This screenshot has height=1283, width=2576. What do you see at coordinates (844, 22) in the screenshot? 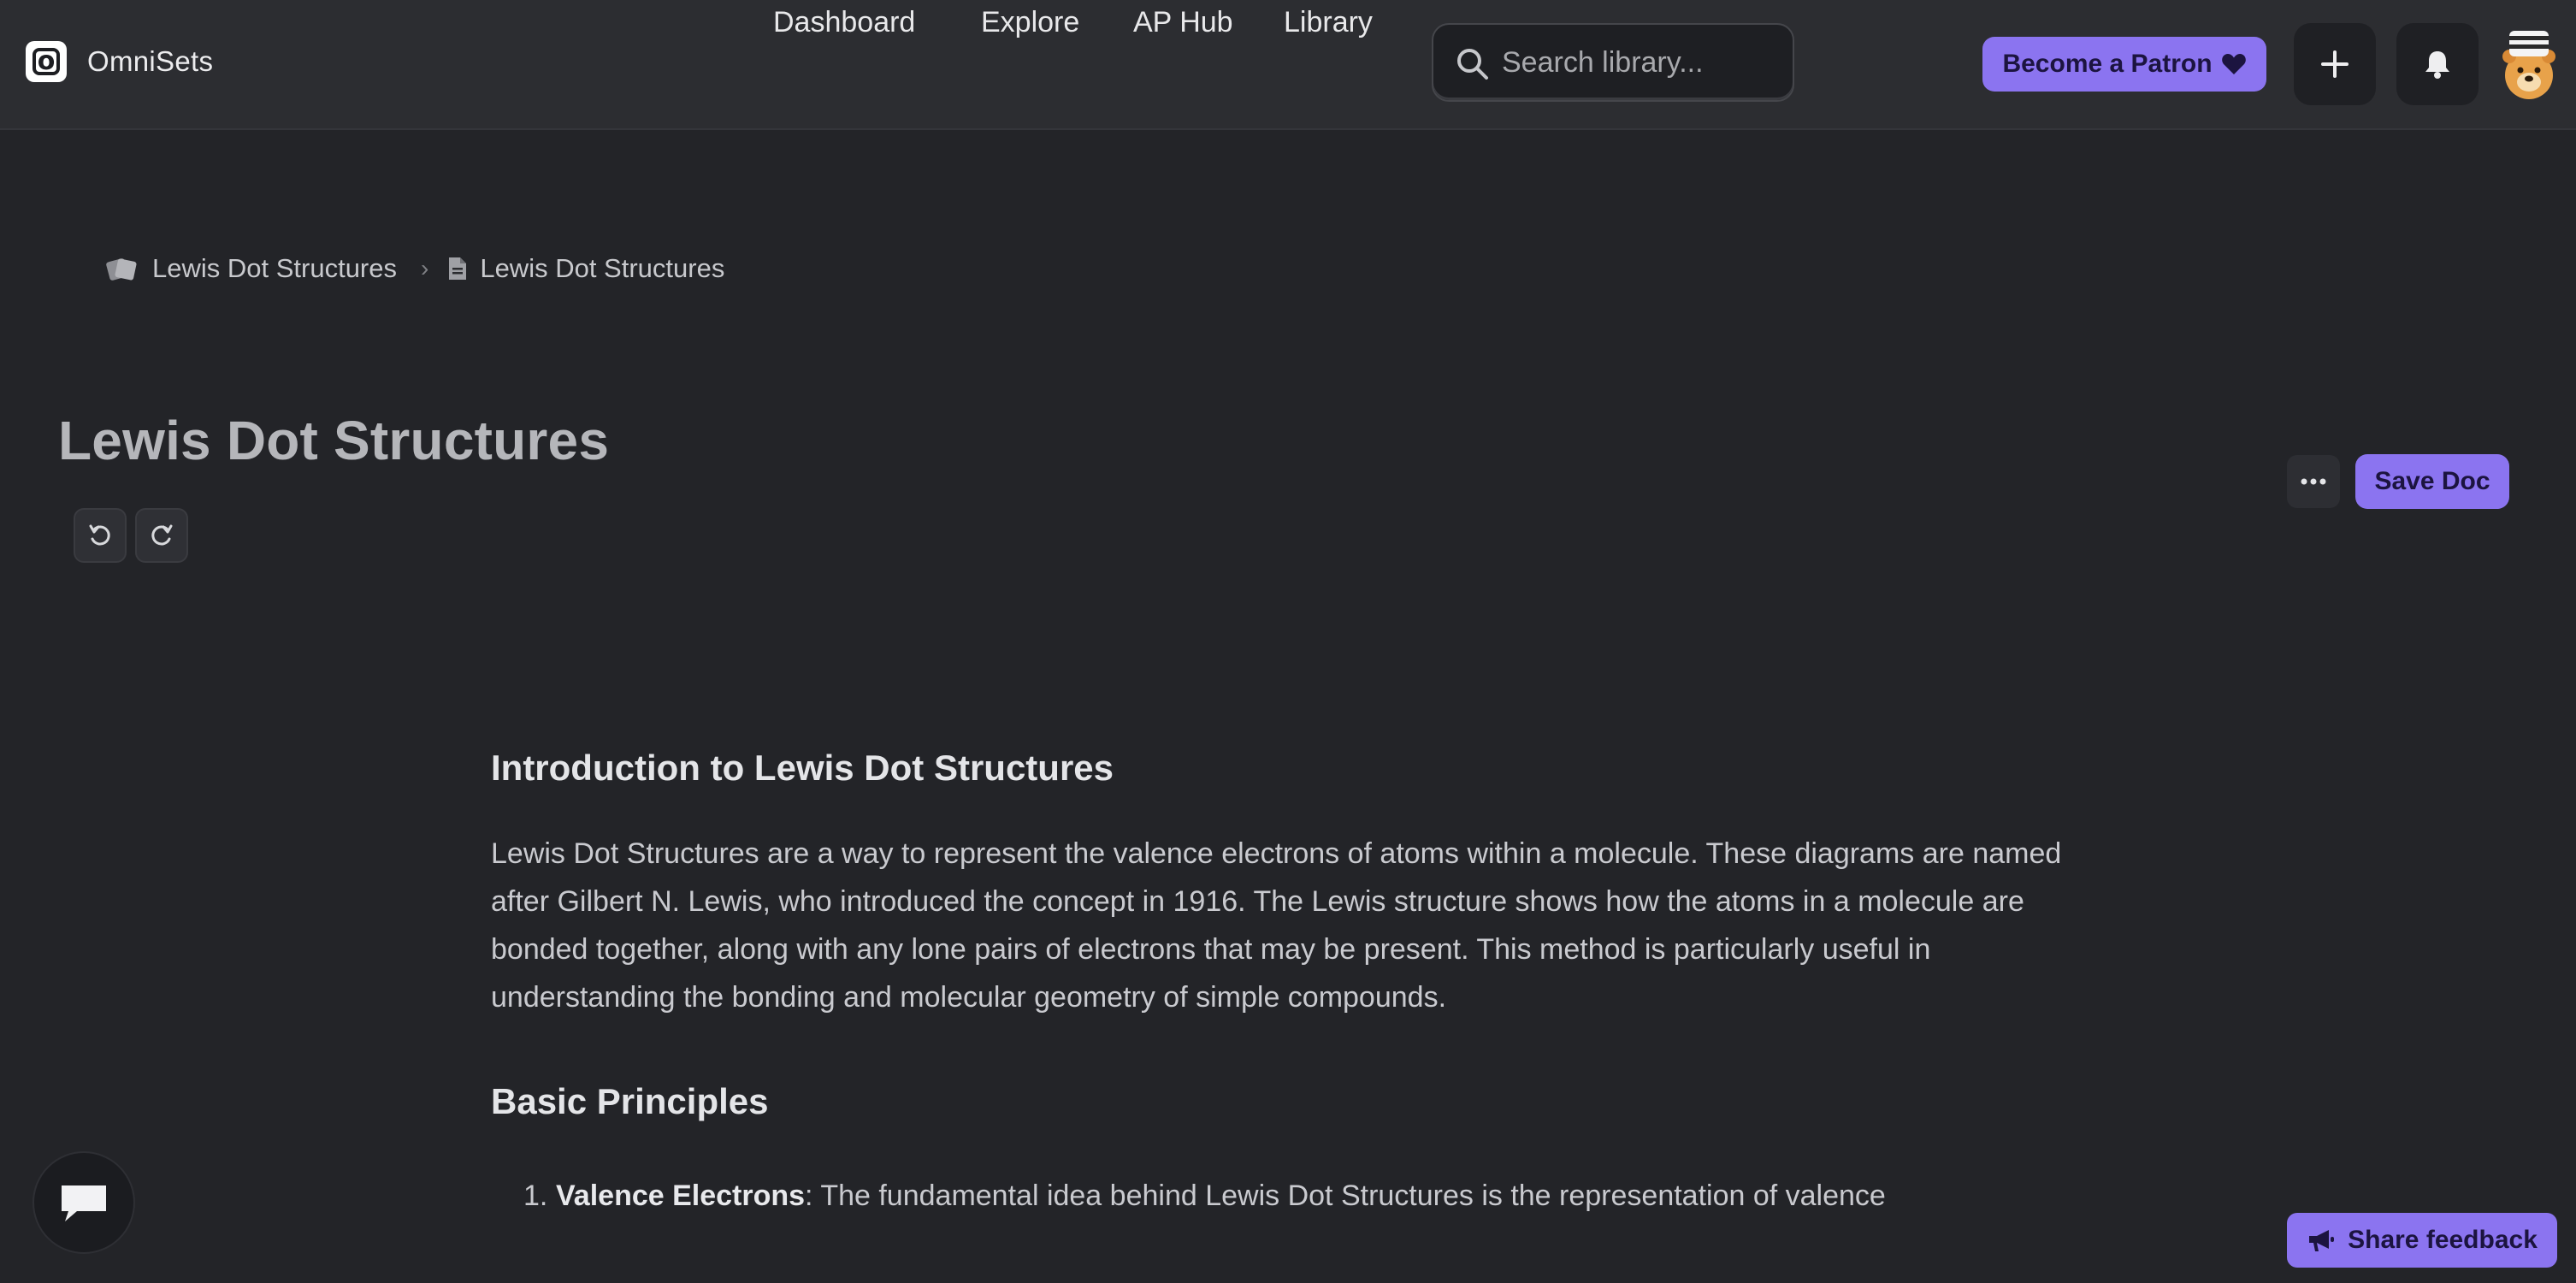
I see `nav-dashboard: Dashboard` at bounding box center [844, 22].